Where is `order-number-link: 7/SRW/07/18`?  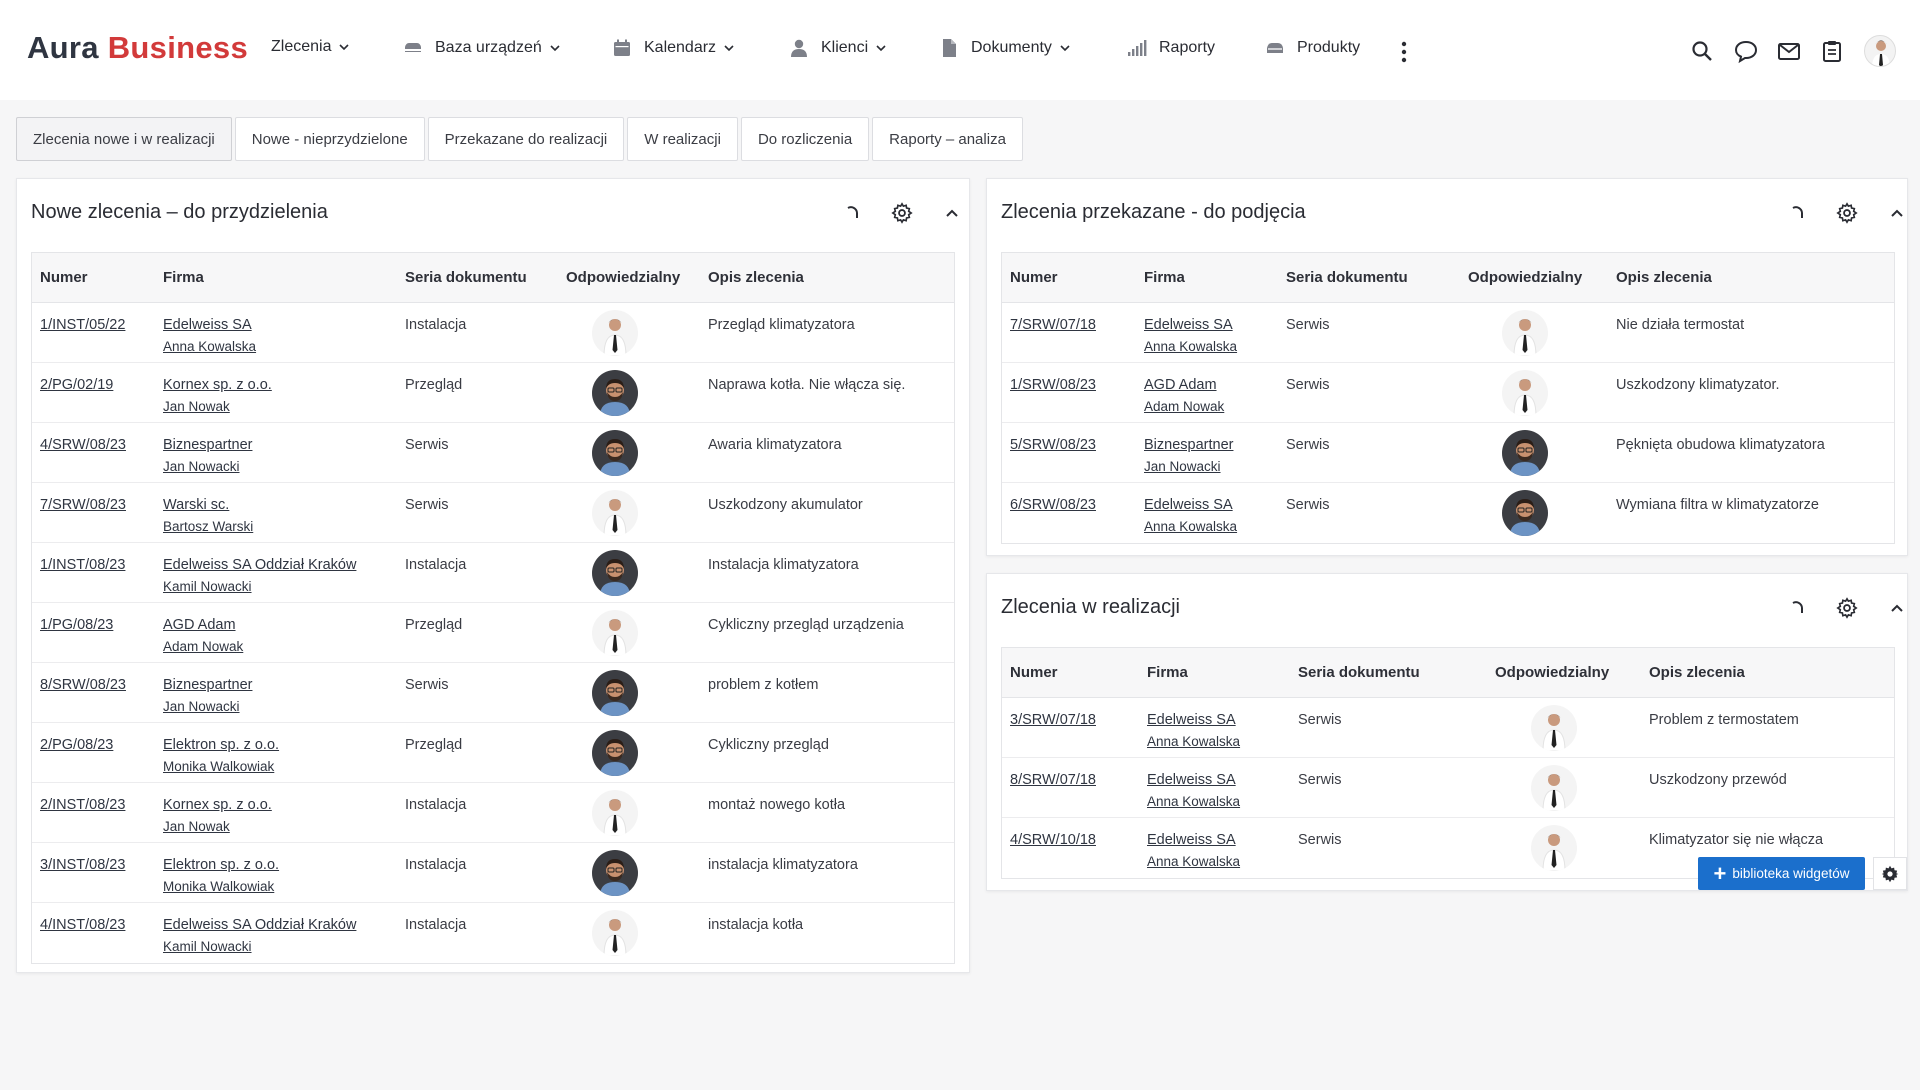
order-number-link: 7/SRW/07/18 is located at coordinates (1053, 325).